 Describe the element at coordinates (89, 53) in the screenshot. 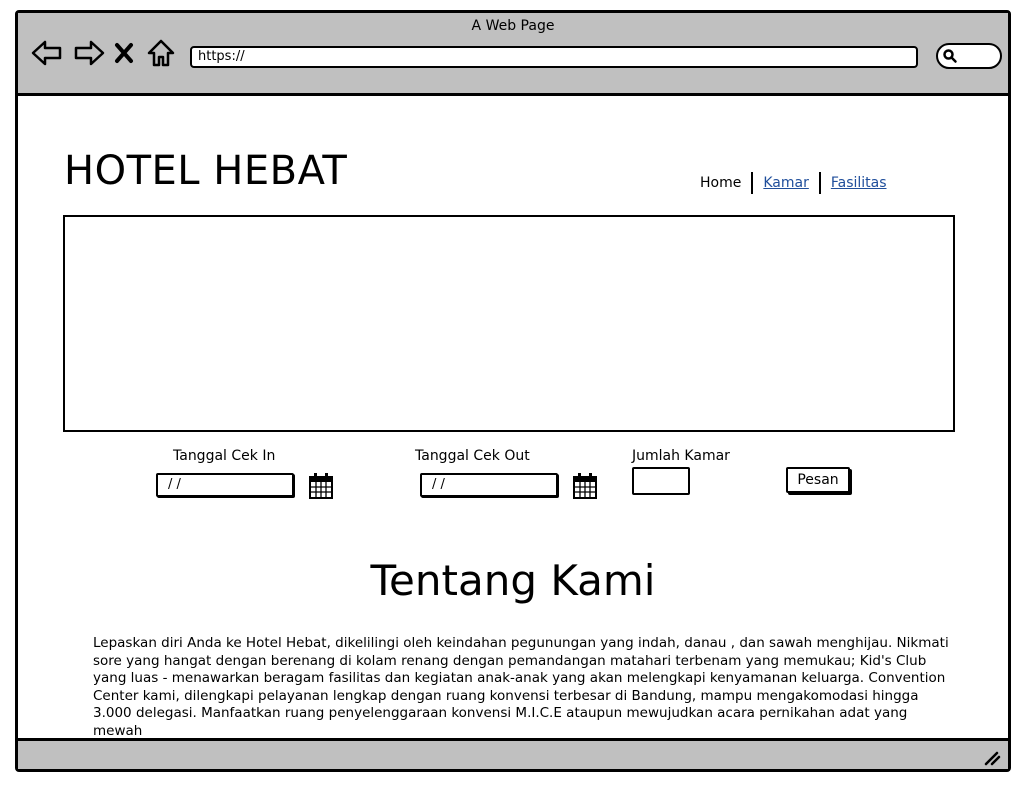

I see `forward-arrow-icon` at that location.